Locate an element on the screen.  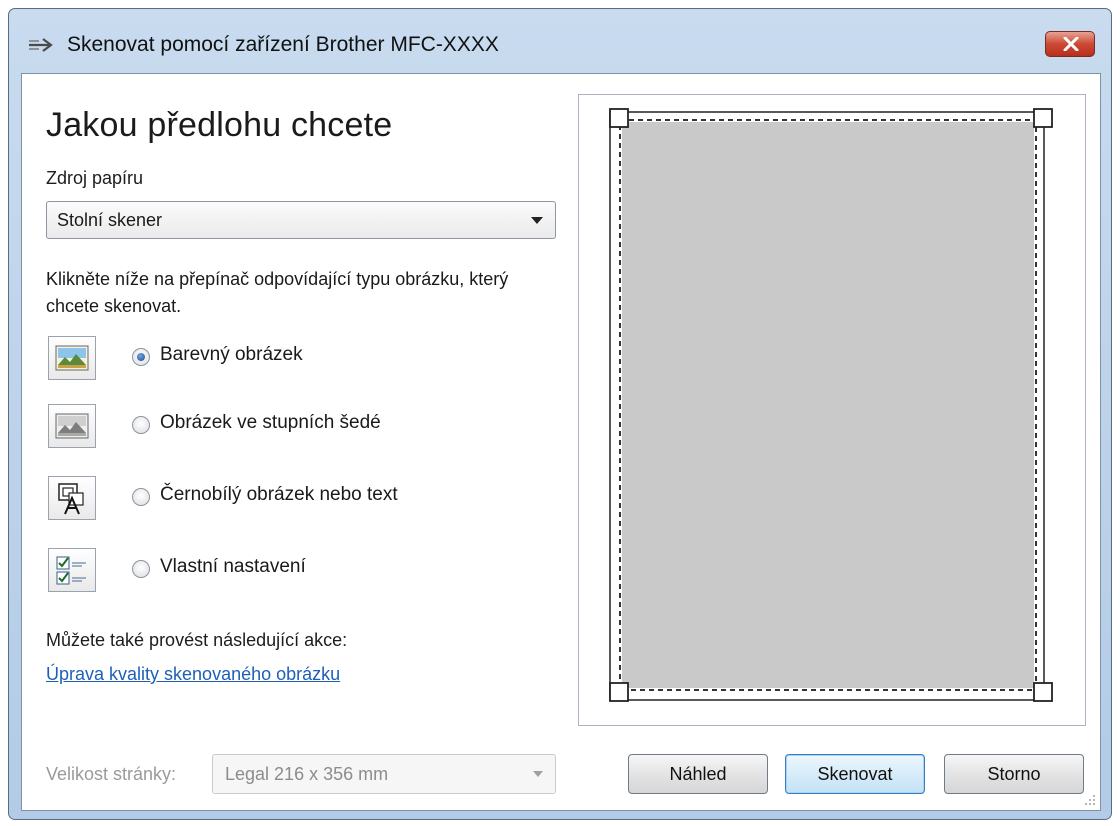
black-white-text-icon-button is located at coordinates (72, 498).